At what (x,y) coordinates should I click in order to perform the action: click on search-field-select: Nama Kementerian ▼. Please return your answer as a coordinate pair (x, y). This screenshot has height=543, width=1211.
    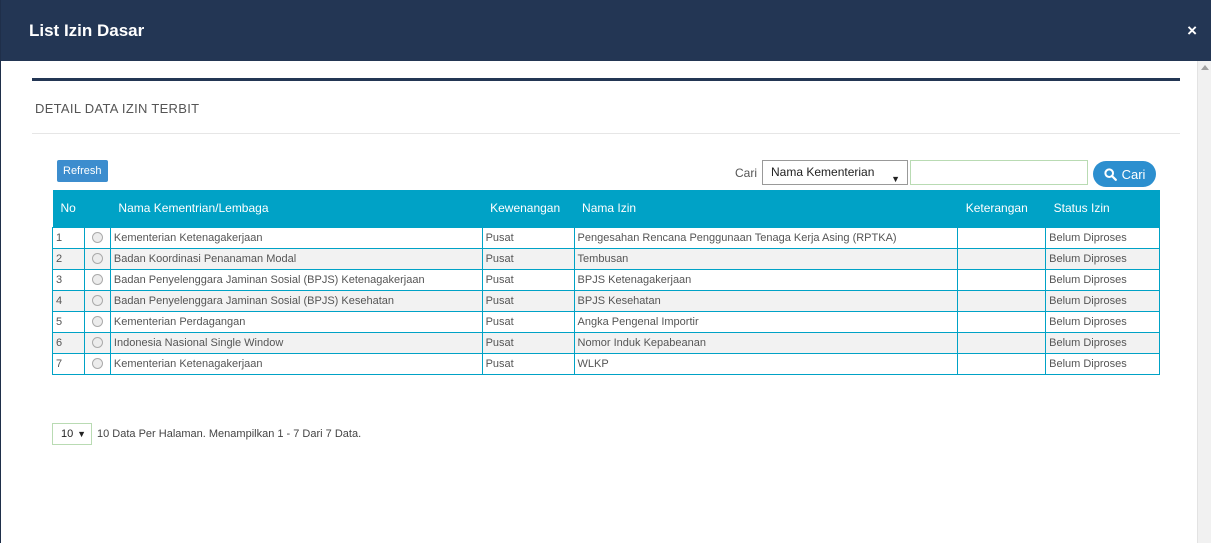
    Looking at the image, I should click on (835, 172).